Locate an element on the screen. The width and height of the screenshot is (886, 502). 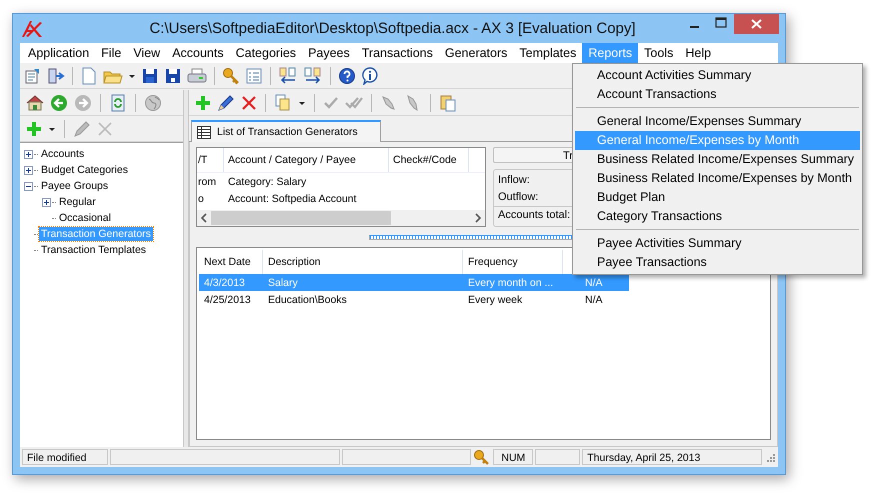
tree-item: Budget Categories is located at coordinates (84, 170).